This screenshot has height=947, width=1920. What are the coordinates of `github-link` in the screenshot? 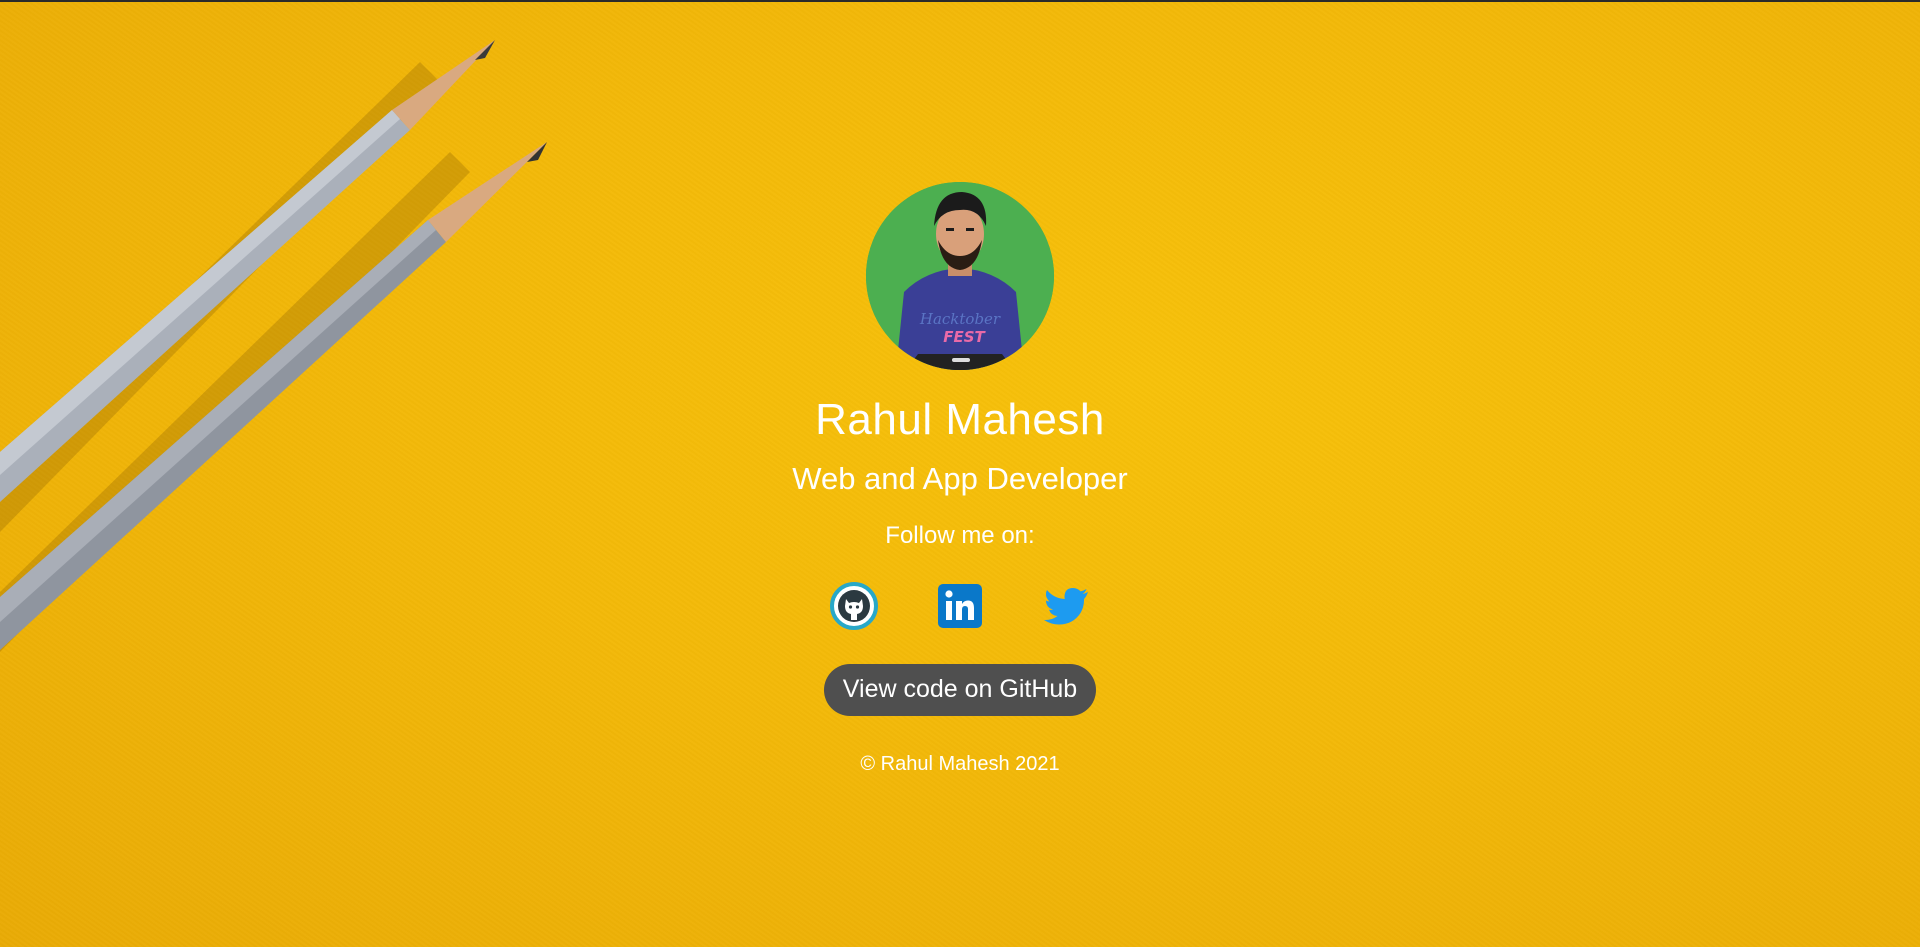 It's located at (854, 605).